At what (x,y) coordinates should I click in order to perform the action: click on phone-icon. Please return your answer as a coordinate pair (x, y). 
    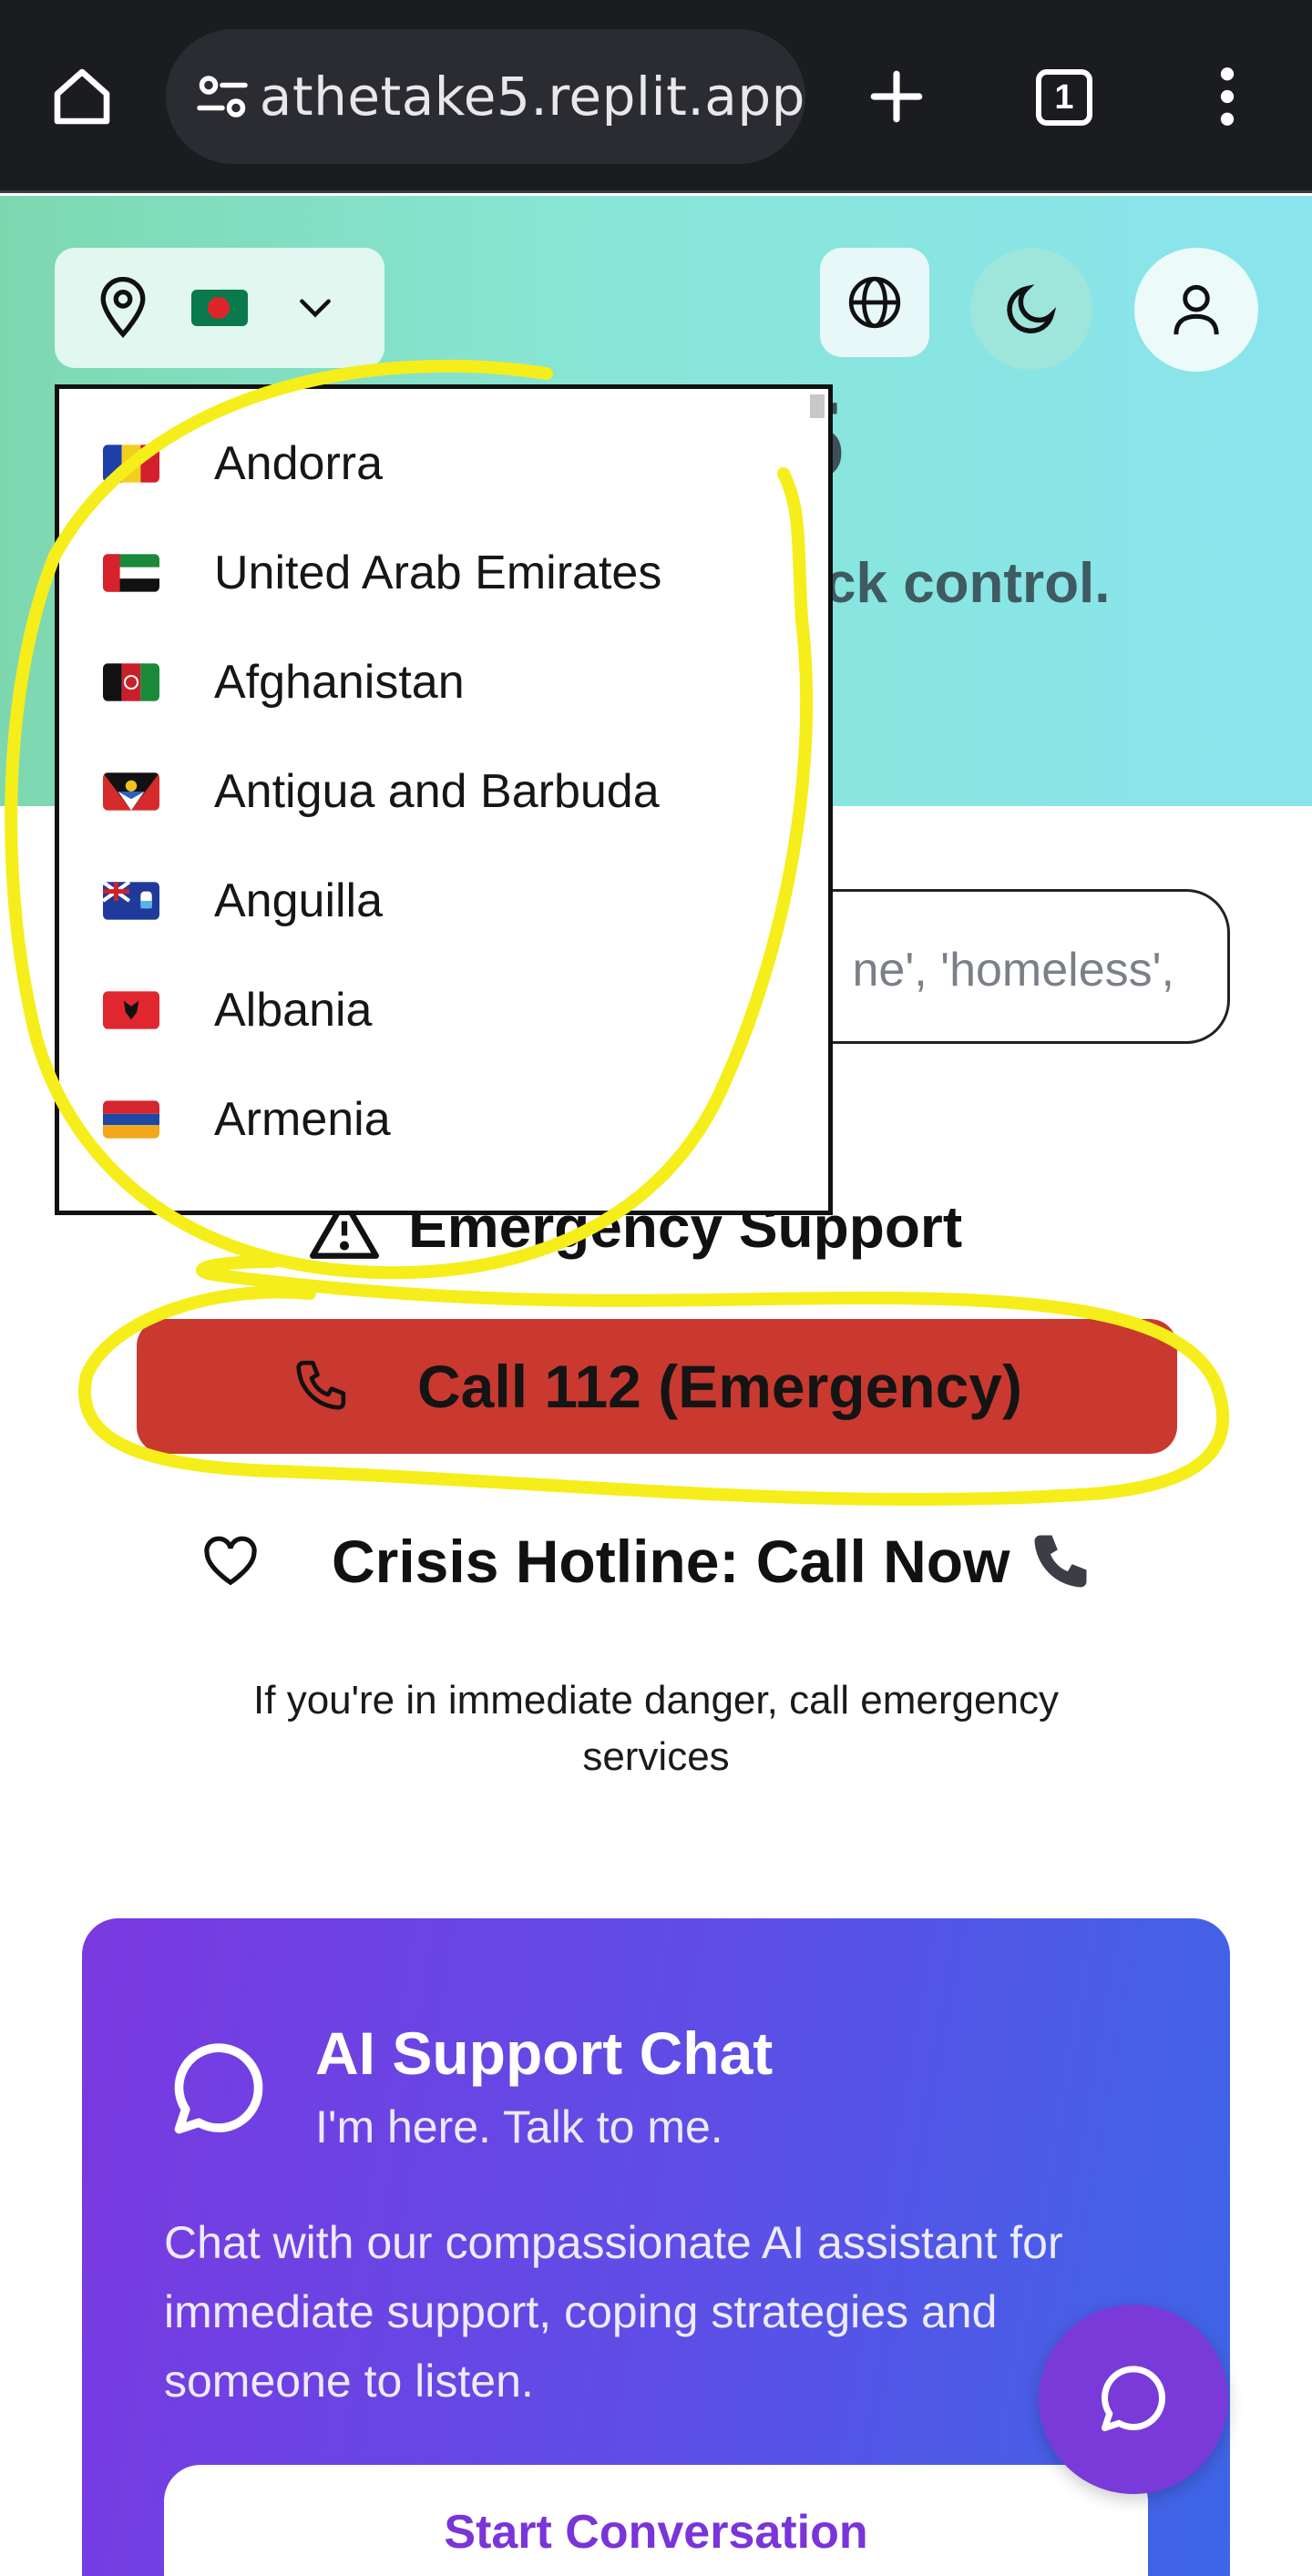
    Looking at the image, I should click on (321, 1385).